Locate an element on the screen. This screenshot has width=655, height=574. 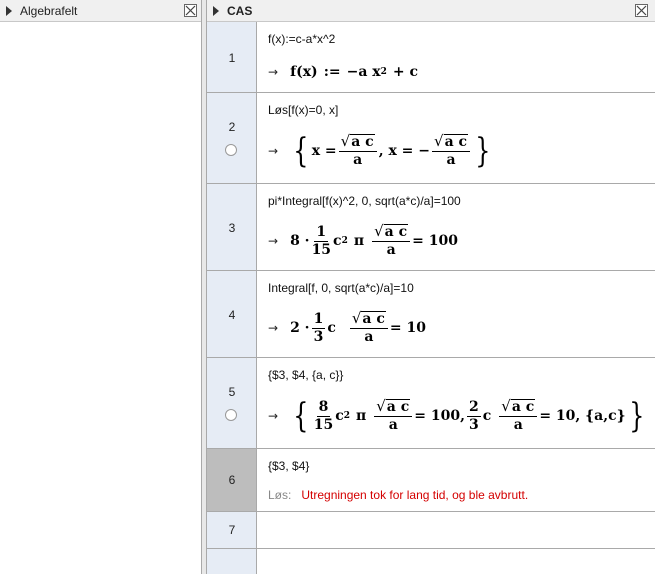
row-number-cell: 4 is located at coordinates (232, 314).